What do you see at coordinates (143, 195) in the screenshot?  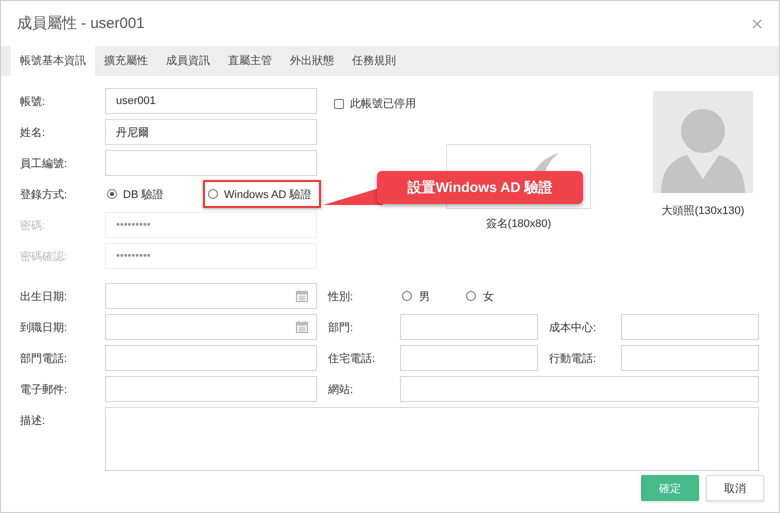 I see `radio-label: DB 驗證` at bounding box center [143, 195].